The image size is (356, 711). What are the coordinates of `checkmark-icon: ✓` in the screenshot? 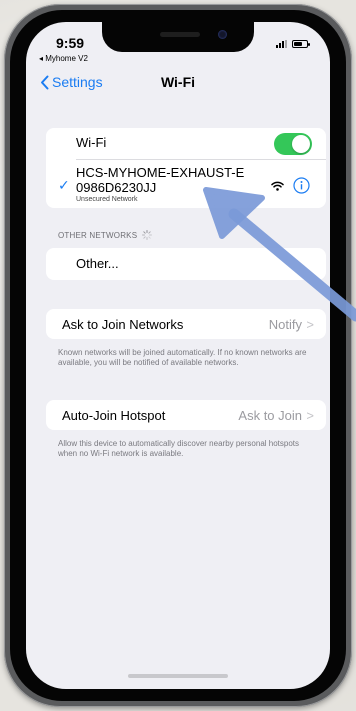 It's located at (64, 185).